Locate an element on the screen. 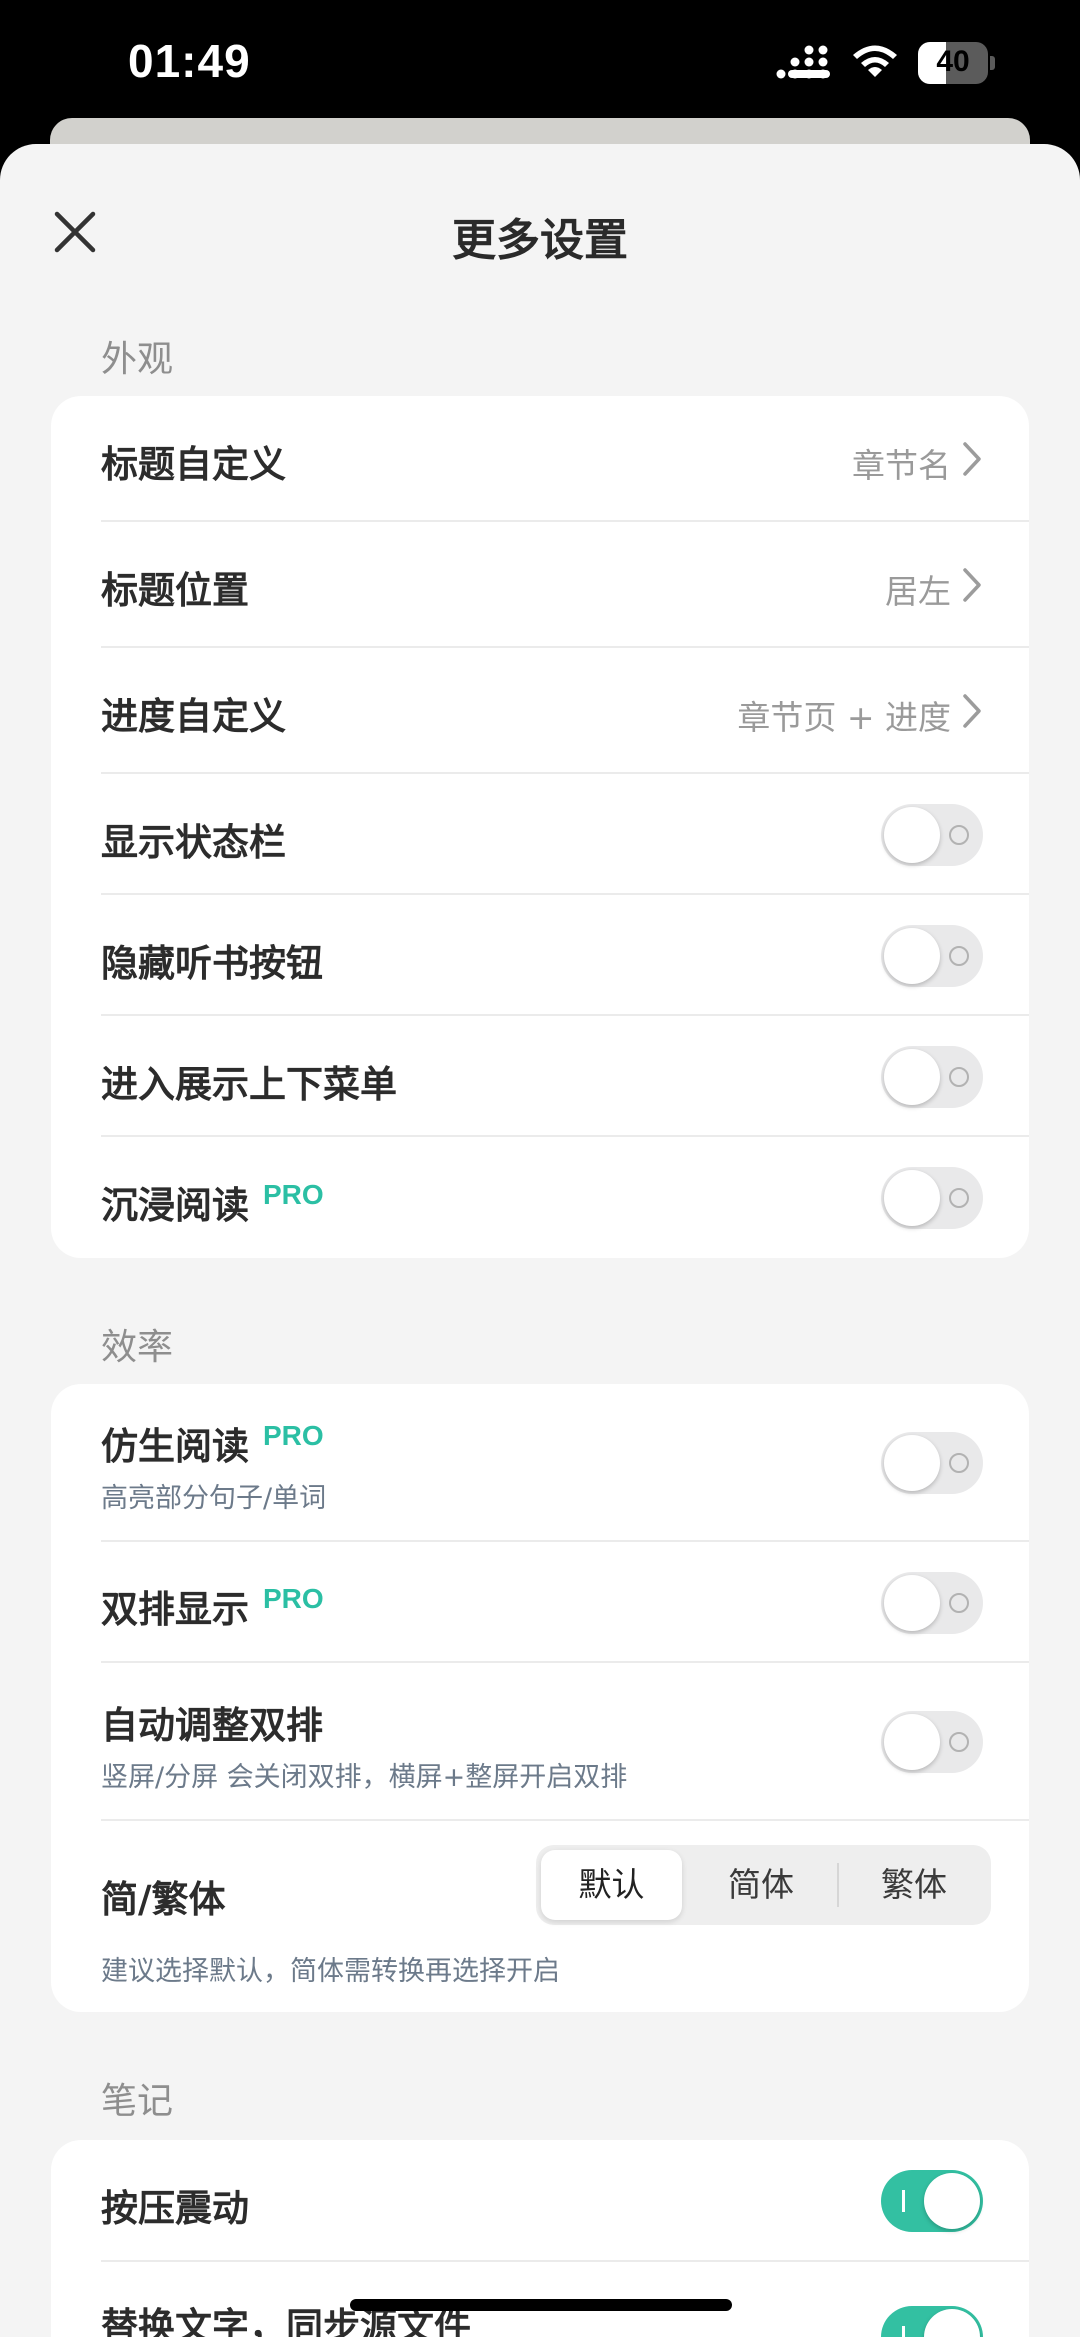 The height and width of the screenshot is (2337, 1080). row-label: 自动调整双排 is located at coordinates (212, 1725).